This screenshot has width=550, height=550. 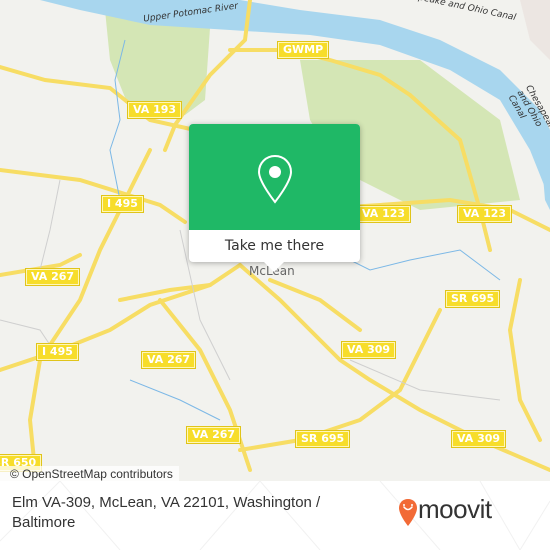 What do you see at coordinates (89, 473) in the screenshot?
I see `osm-attribution: © OpenStreetMap contributors` at bounding box center [89, 473].